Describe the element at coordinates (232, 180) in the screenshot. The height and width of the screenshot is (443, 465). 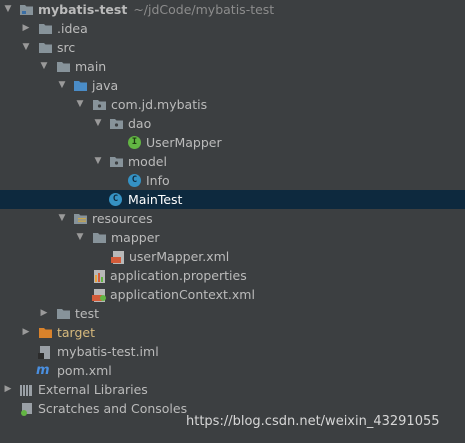
I see `tree-item-info: C Info` at that location.